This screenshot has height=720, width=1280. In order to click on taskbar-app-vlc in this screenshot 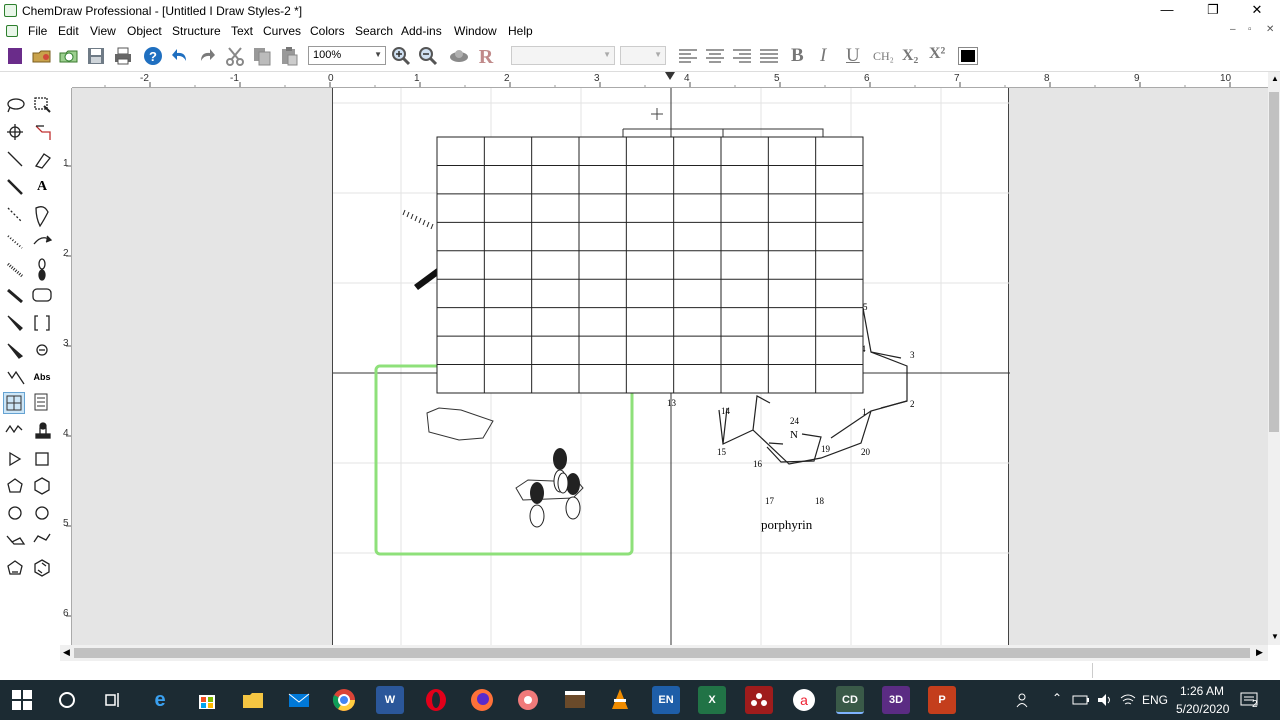, I will do `click(620, 700)`.